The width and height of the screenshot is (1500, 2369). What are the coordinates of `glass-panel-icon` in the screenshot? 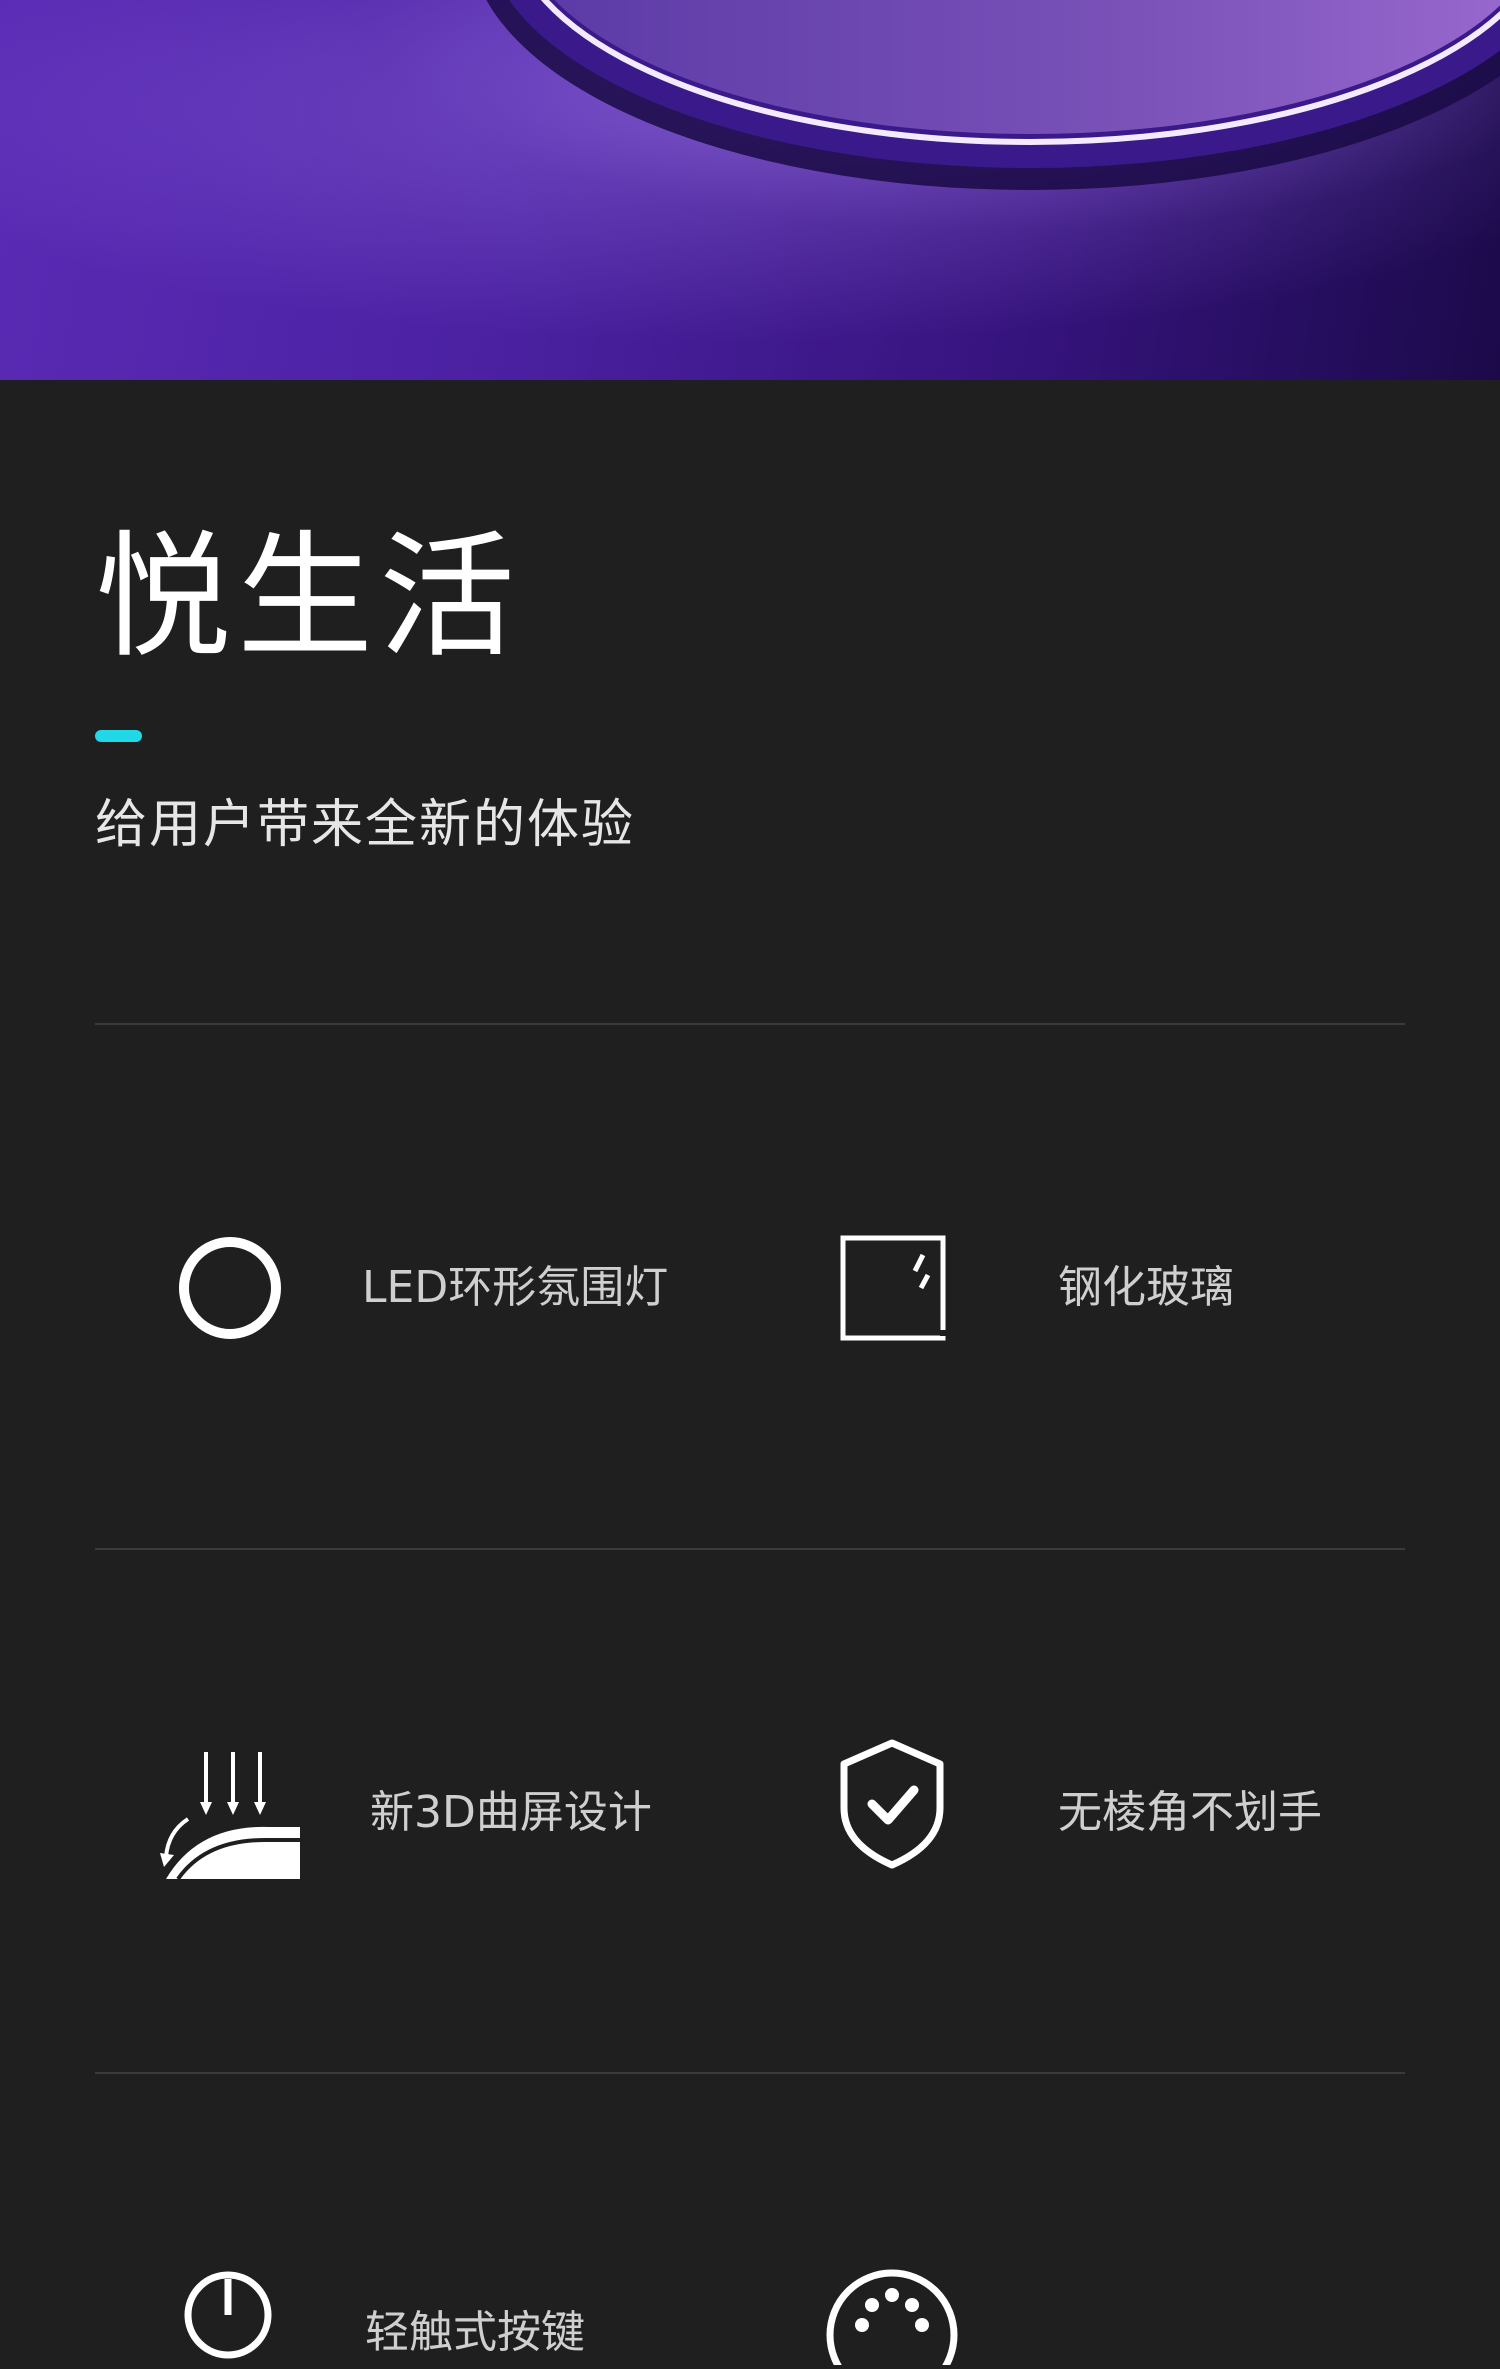 It's located at (893, 1290).